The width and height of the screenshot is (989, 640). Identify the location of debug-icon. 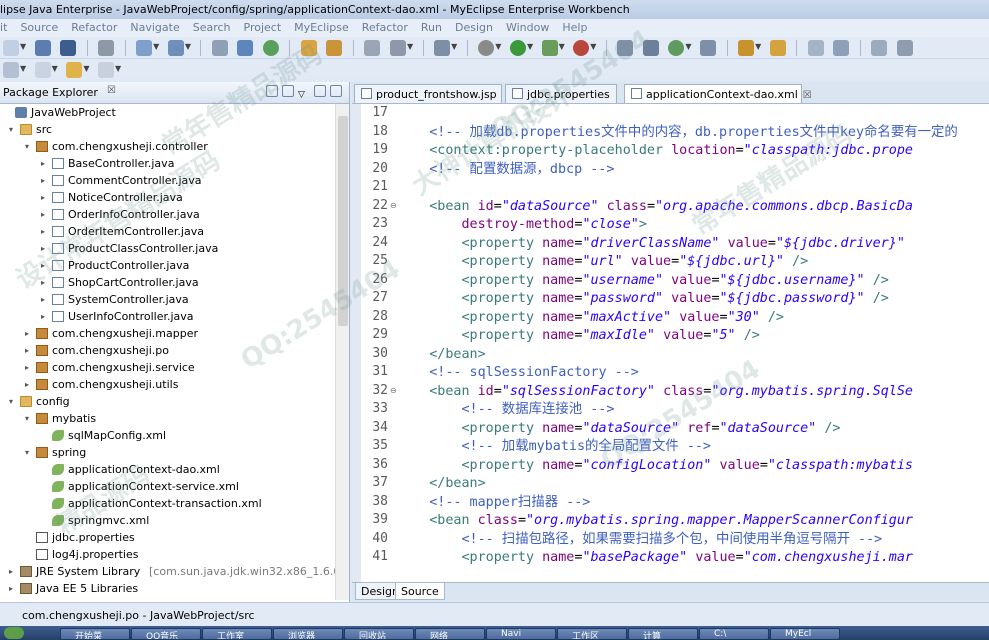
(549, 48).